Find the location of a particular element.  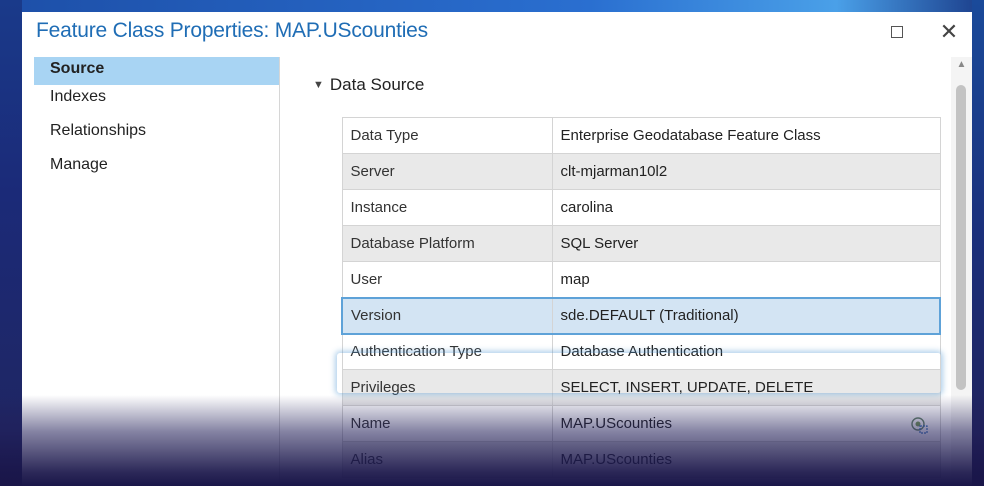

sidebar-item-source: Source is located at coordinates (156, 71).